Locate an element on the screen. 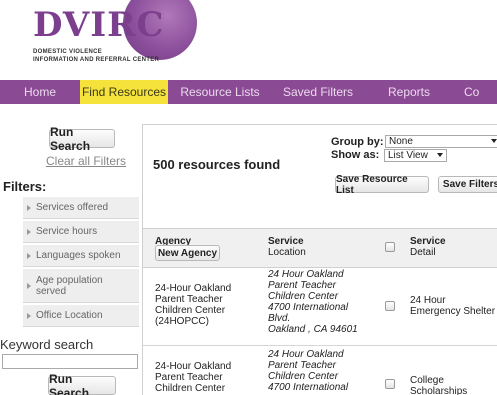 This screenshot has width=497, height=395. results-count: 500 resources found is located at coordinates (217, 164).